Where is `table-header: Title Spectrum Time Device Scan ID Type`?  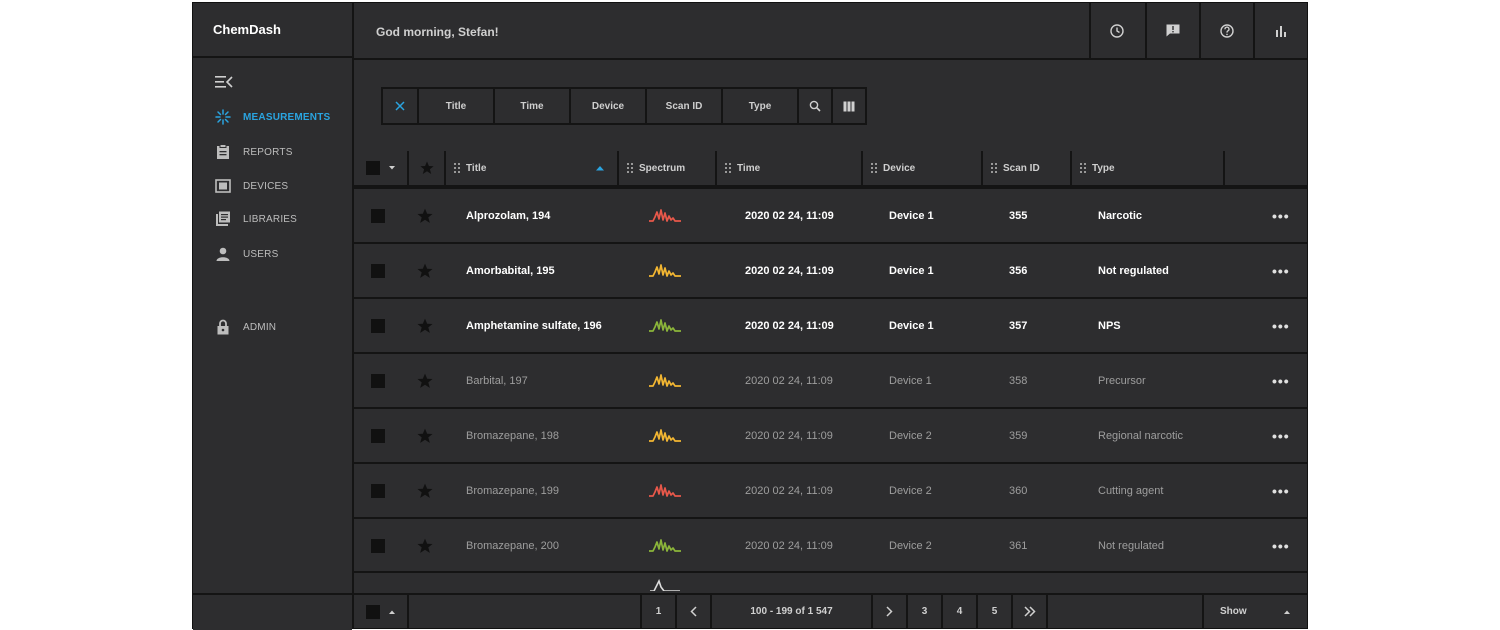 table-header: Title Spectrum Time Device Scan ID Type is located at coordinates (830, 169).